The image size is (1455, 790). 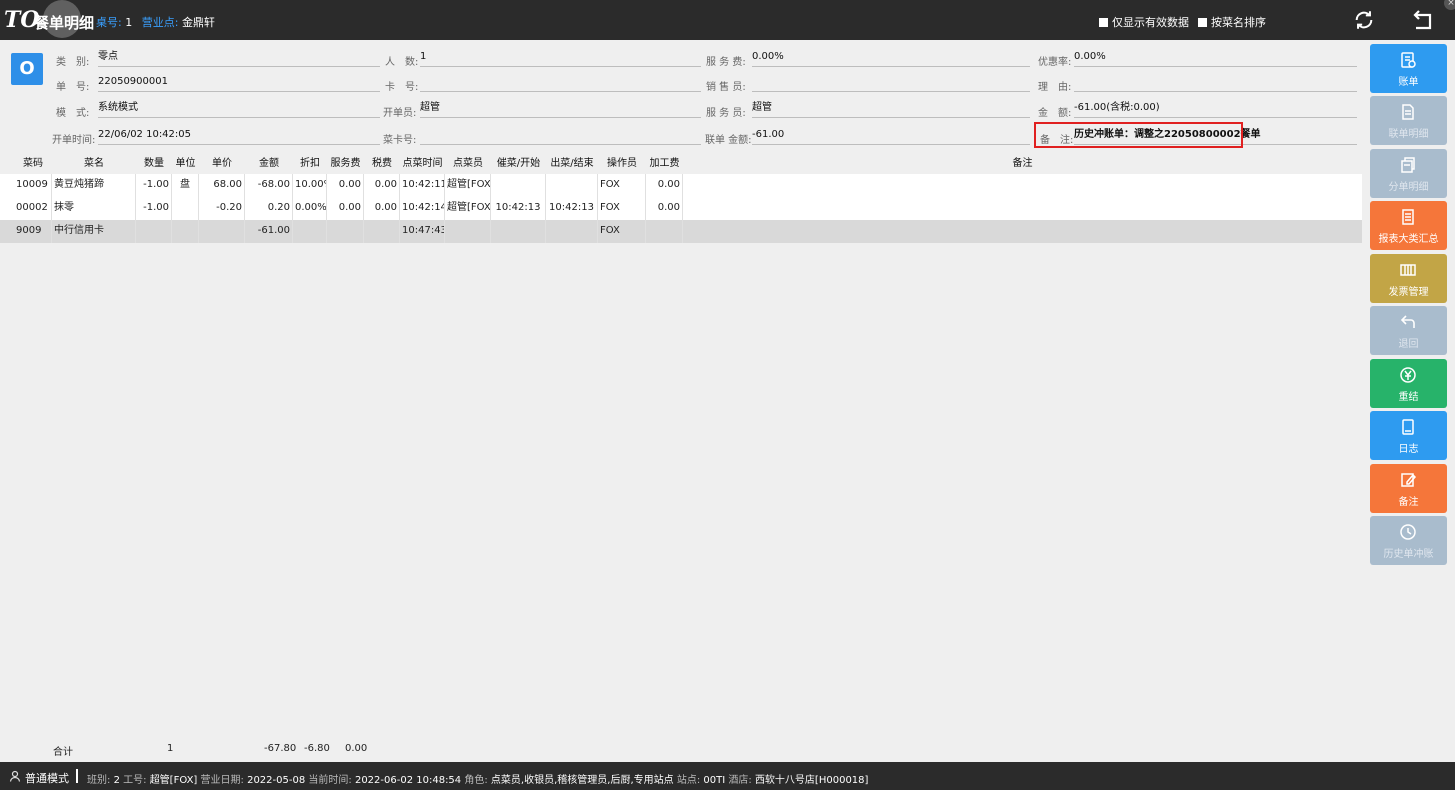 I want to click on col-header-processing: 加工费, so click(x=664, y=163).